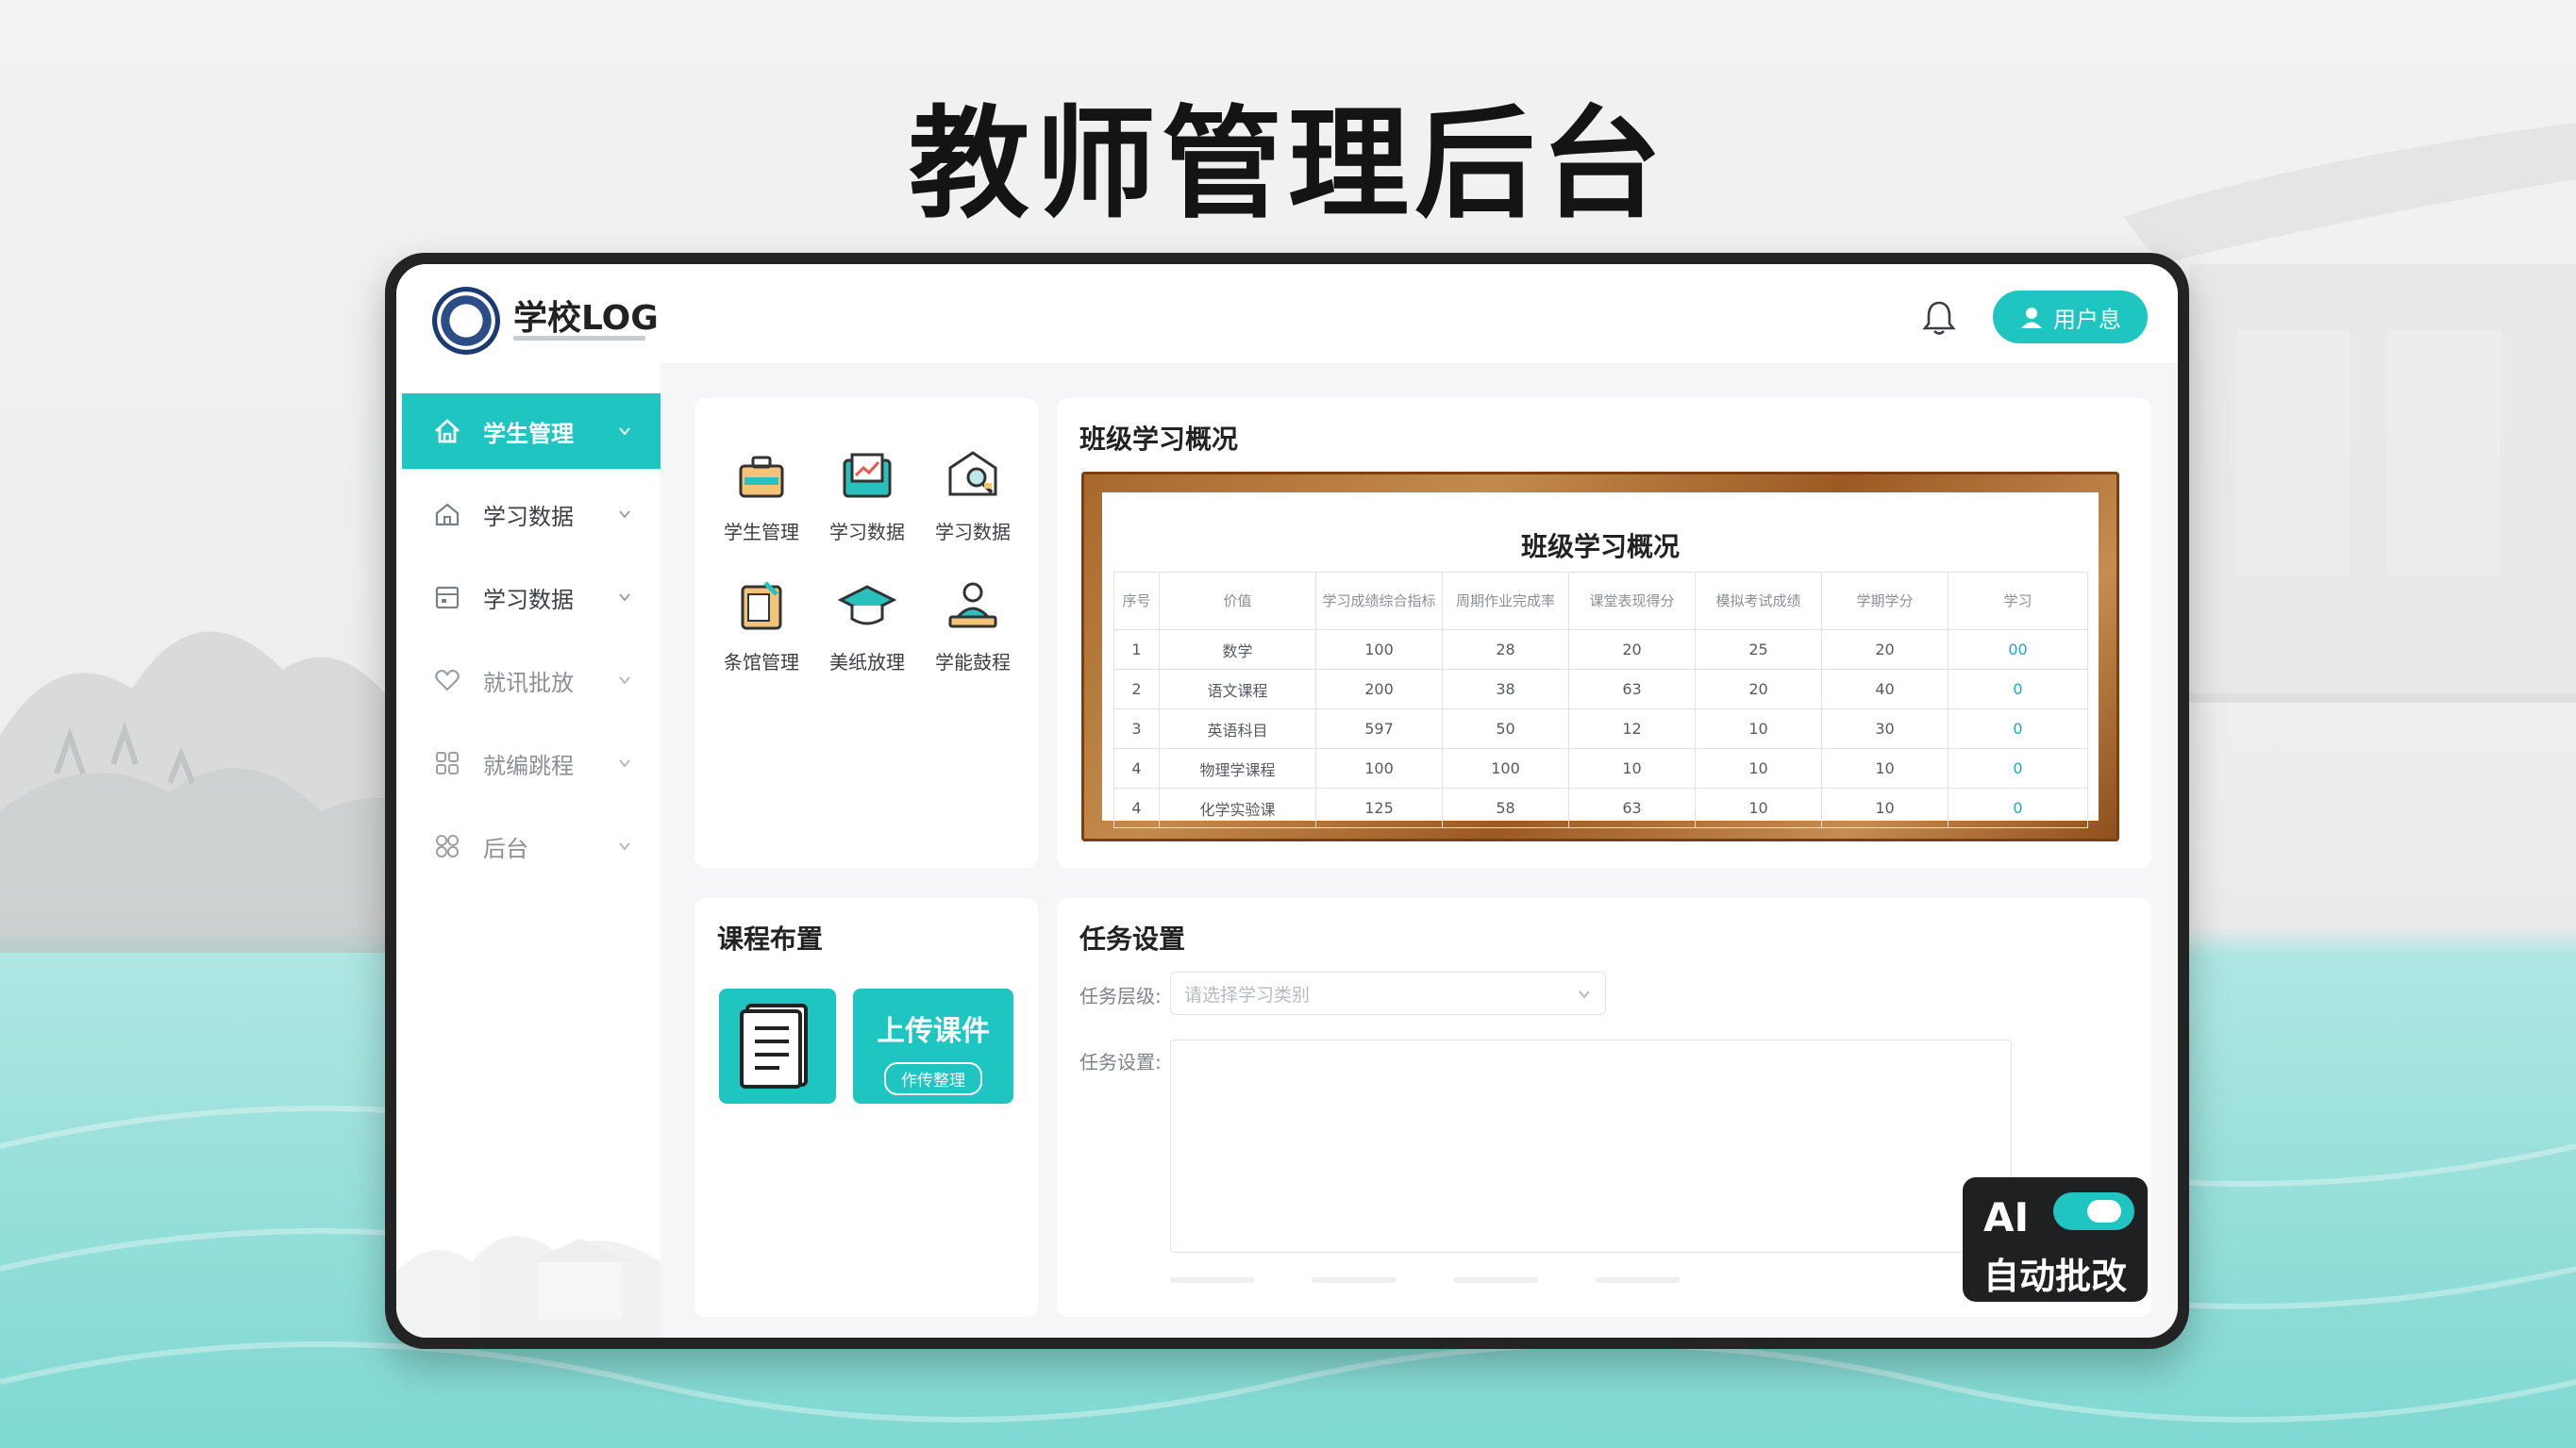  I want to click on sidebar-item-backend: 后台, so click(531, 846).